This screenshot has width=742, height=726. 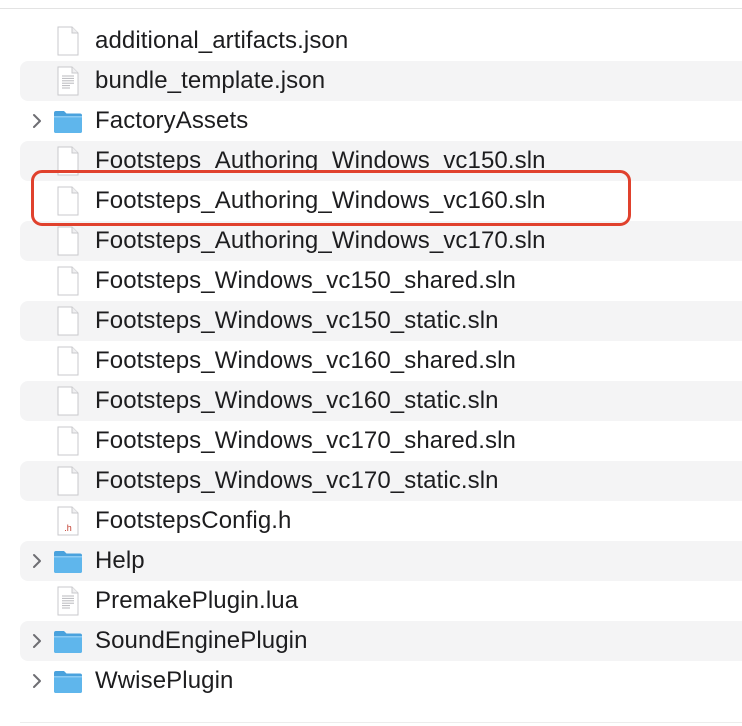 What do you see at coordinates (68, 521) in the screenshot?
I see `header-file-icon: .h` at bounding box center [68, 521].